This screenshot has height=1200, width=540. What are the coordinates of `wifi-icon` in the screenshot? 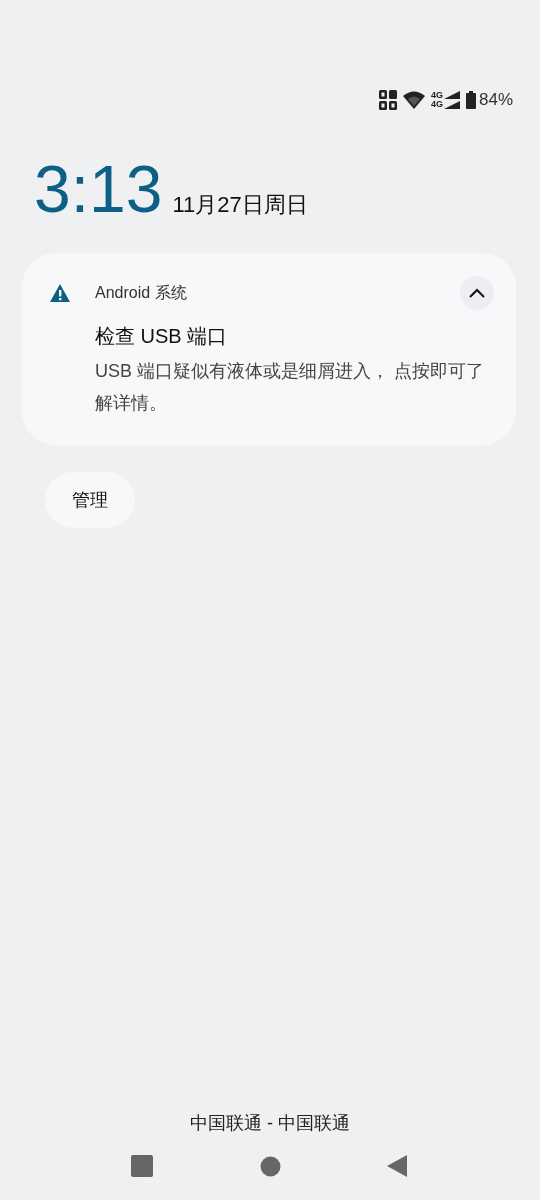 It's located at (413, 100).